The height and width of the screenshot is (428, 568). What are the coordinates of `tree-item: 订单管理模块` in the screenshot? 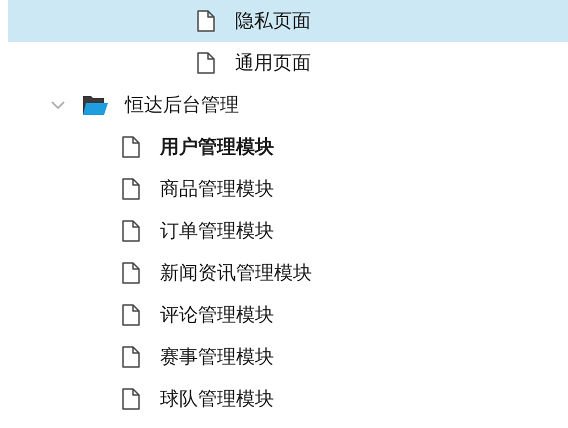 It's located at (288, 231).